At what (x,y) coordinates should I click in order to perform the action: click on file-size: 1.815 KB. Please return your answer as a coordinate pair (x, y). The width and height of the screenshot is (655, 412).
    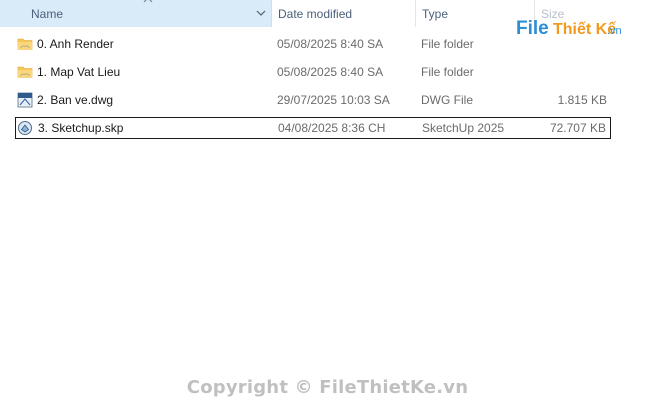
    Looking at the image, I should click on (582, 100).